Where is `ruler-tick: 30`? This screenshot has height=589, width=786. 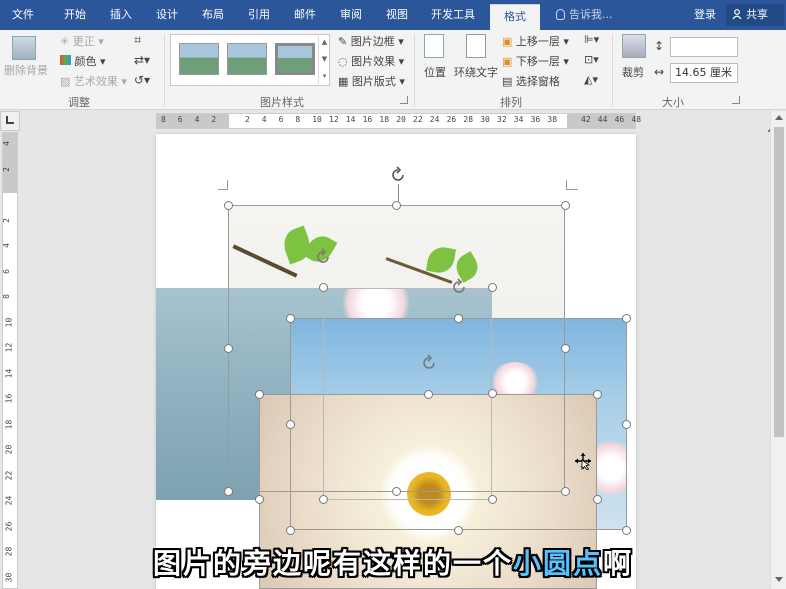
ruler-tick: 30 is located at coordinates (485, 119).